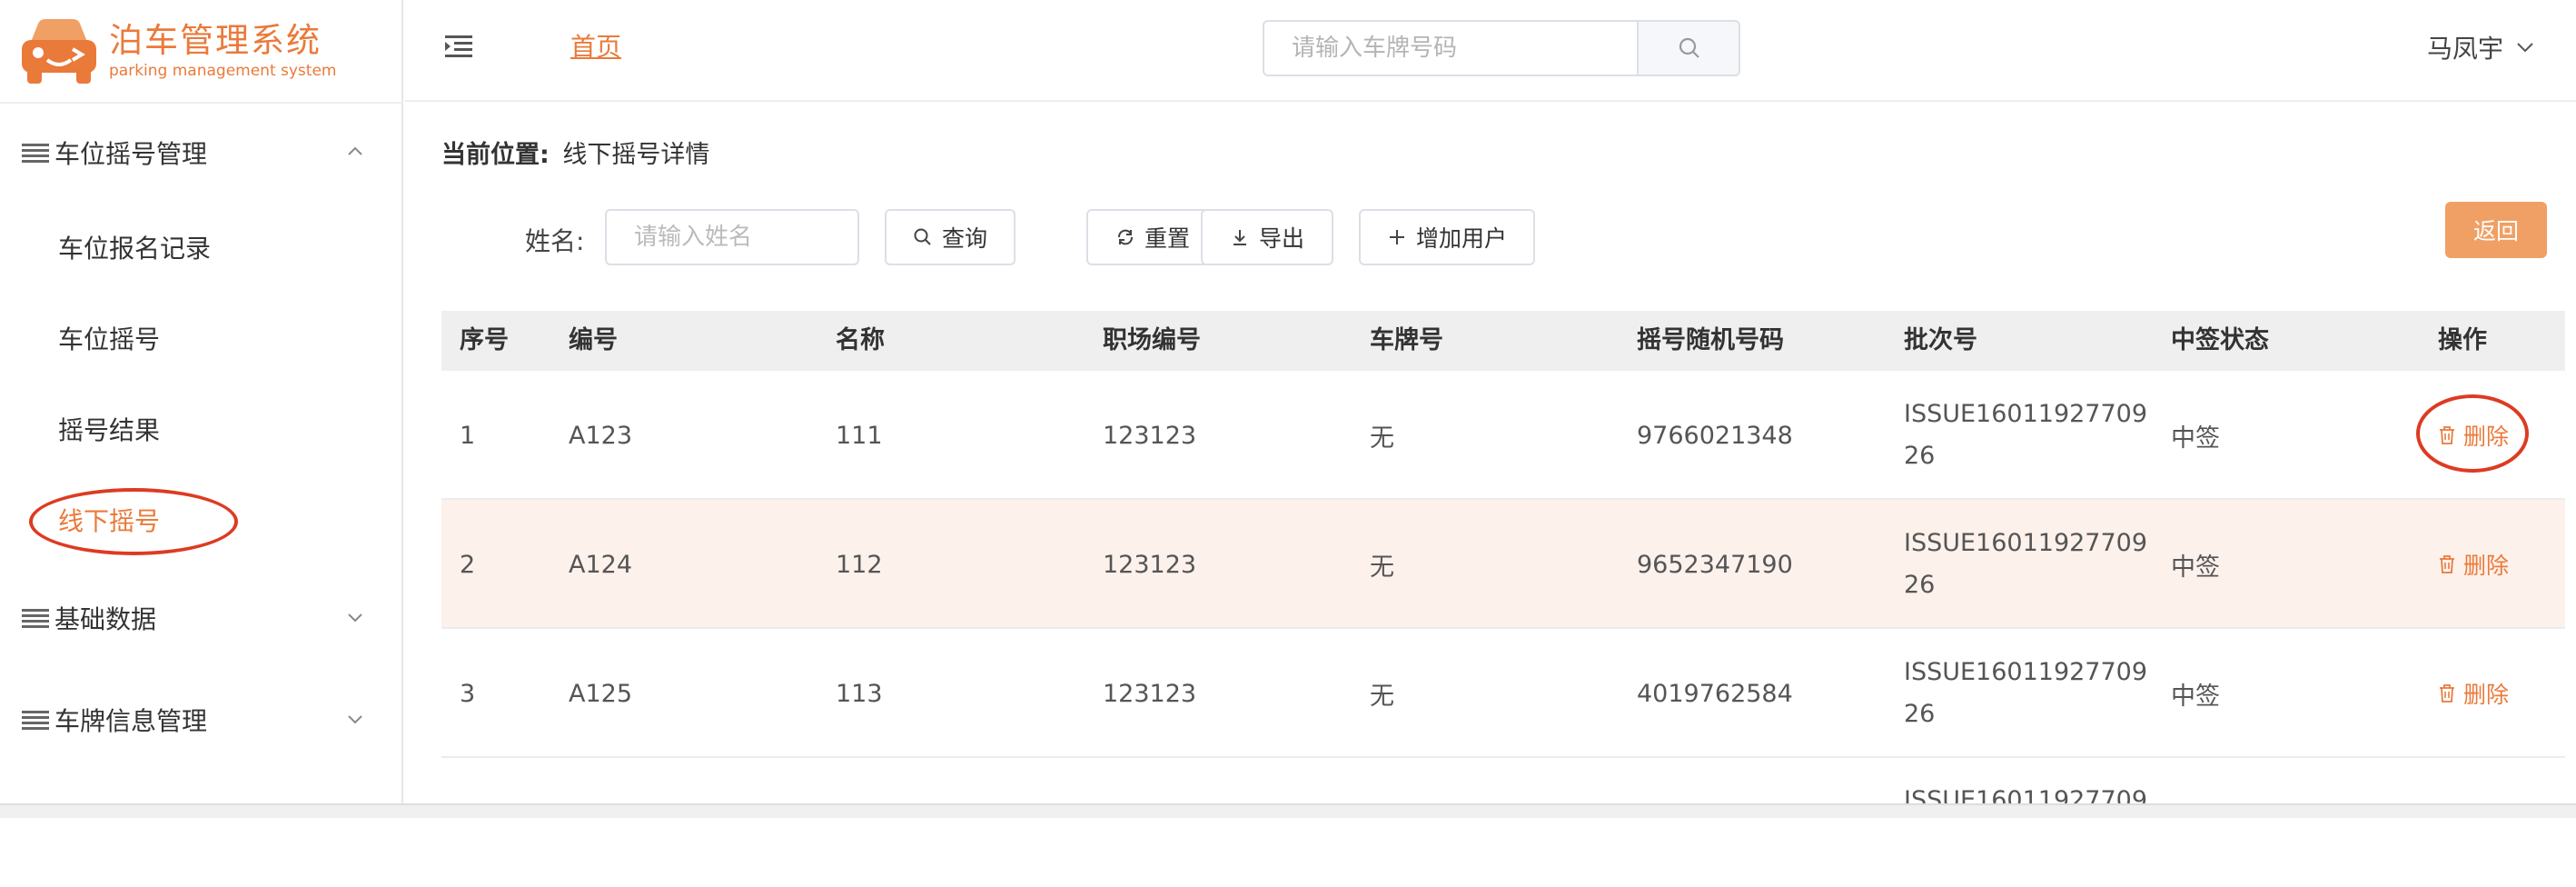  Describe the element at coordinates (2496, 230) in the screenshot. I see `back-button: 返回` at that location.